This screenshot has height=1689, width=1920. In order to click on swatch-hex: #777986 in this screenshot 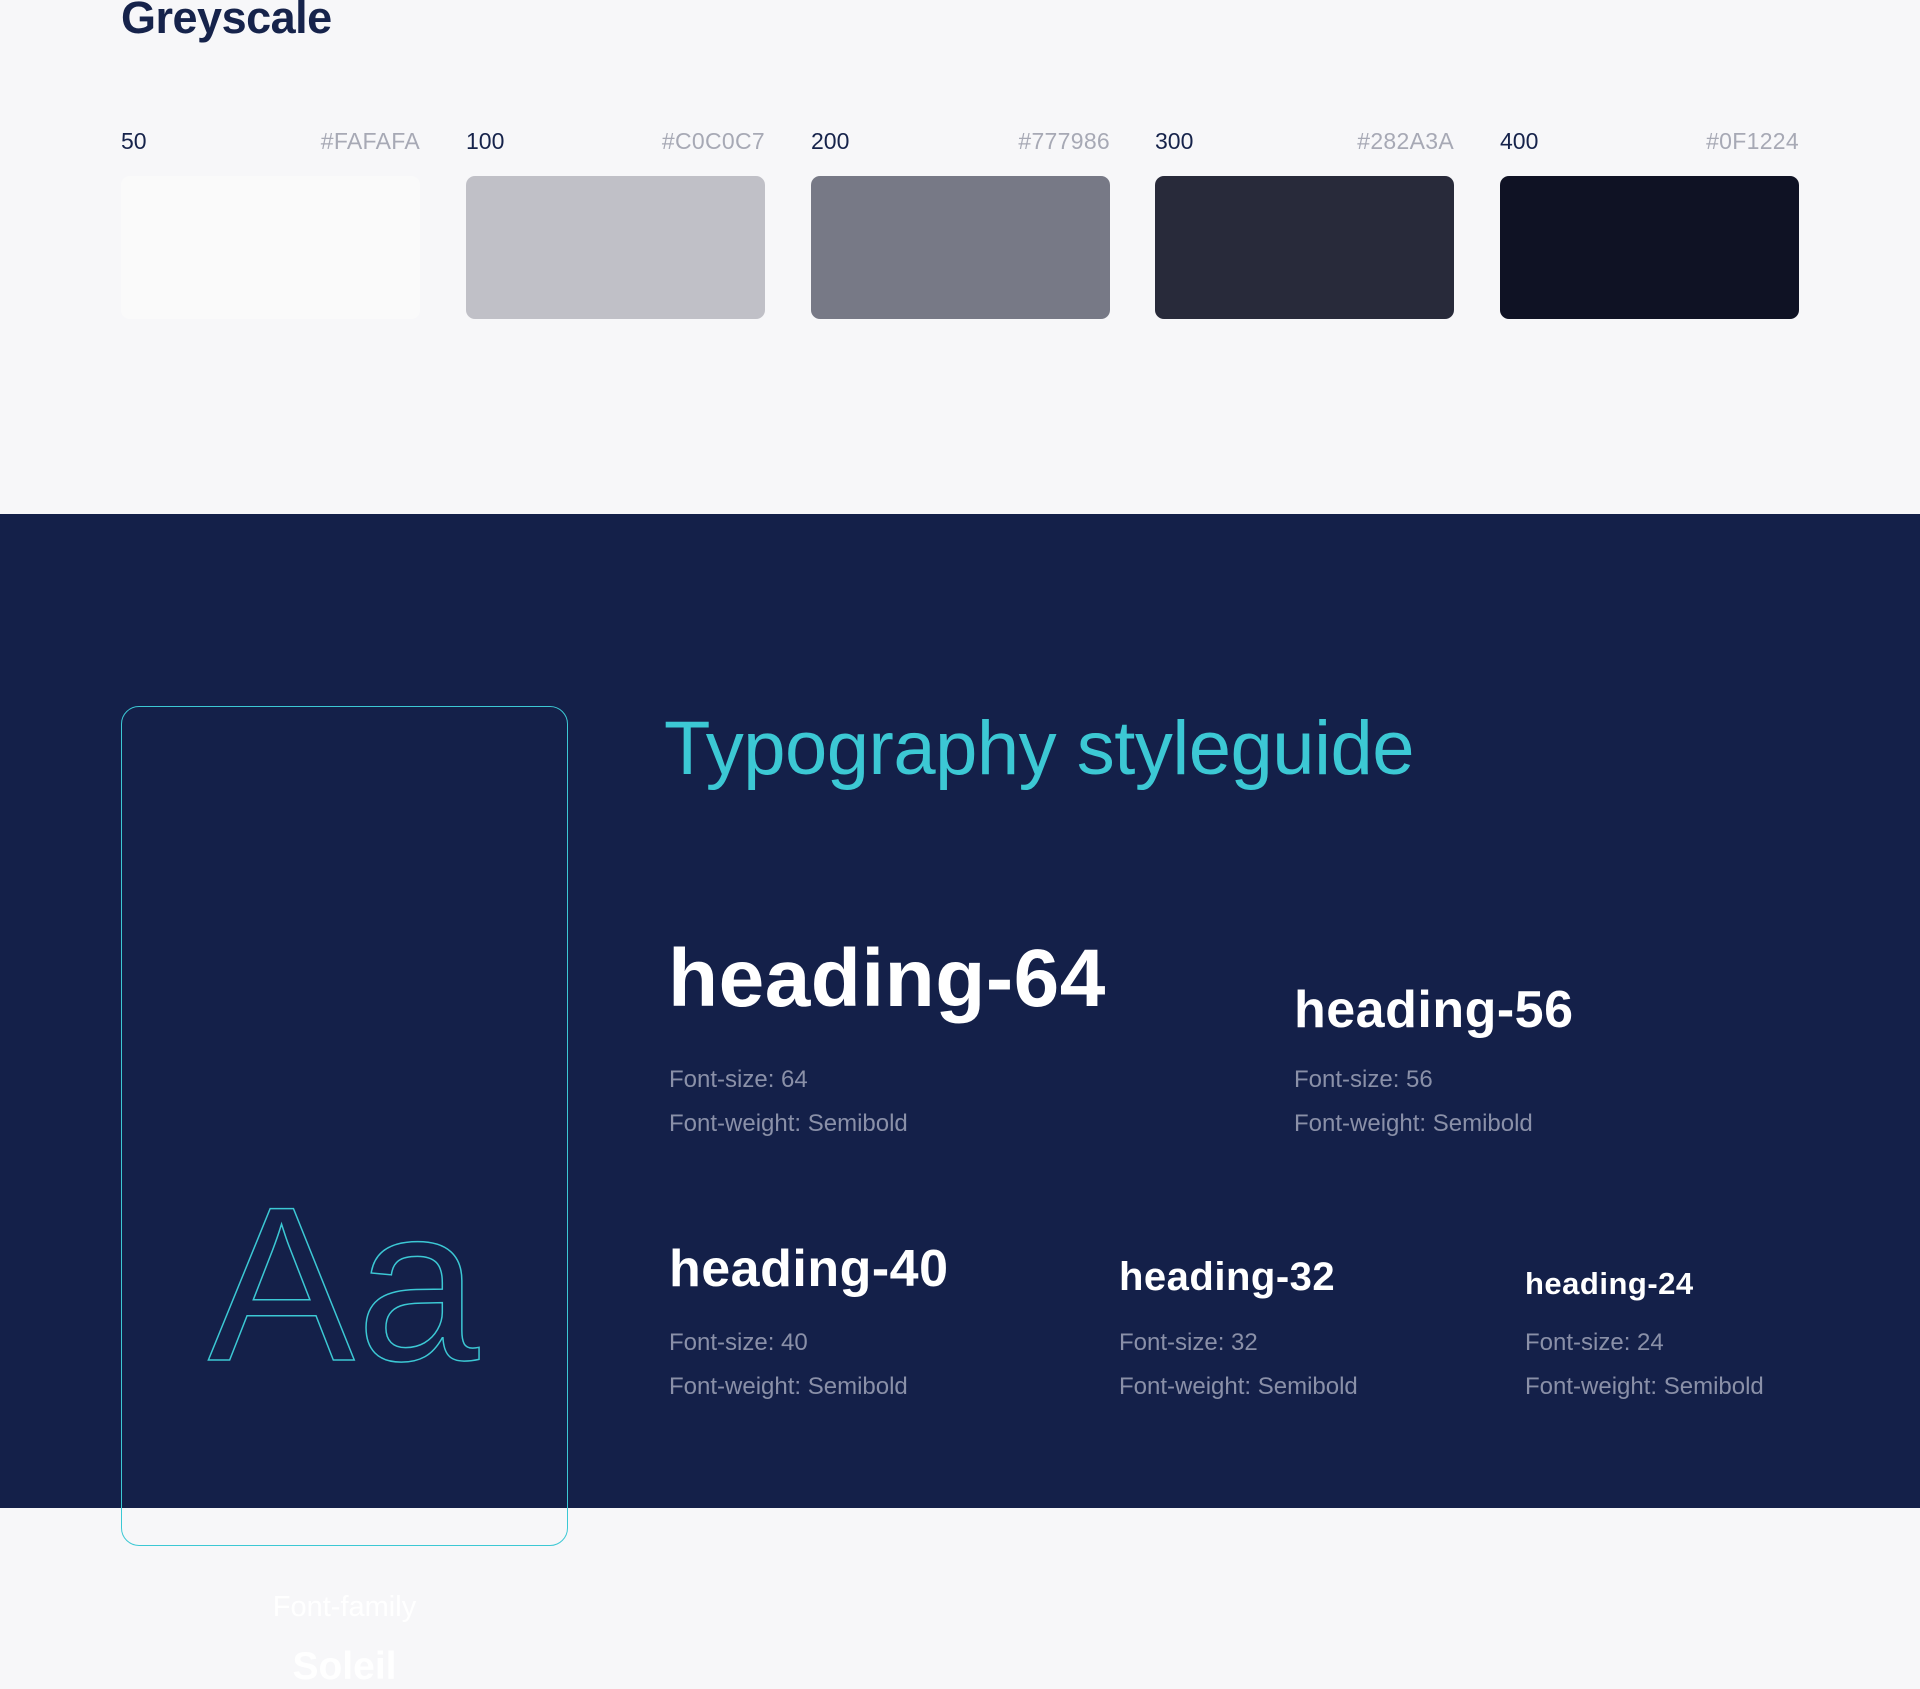, I will do `click(1064, 141)`.